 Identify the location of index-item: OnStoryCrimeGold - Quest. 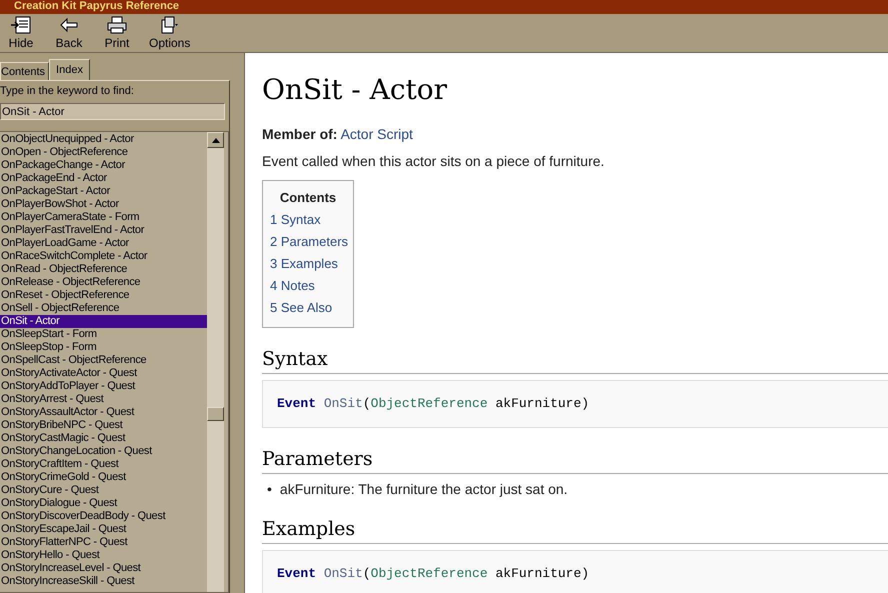
(103, 477).